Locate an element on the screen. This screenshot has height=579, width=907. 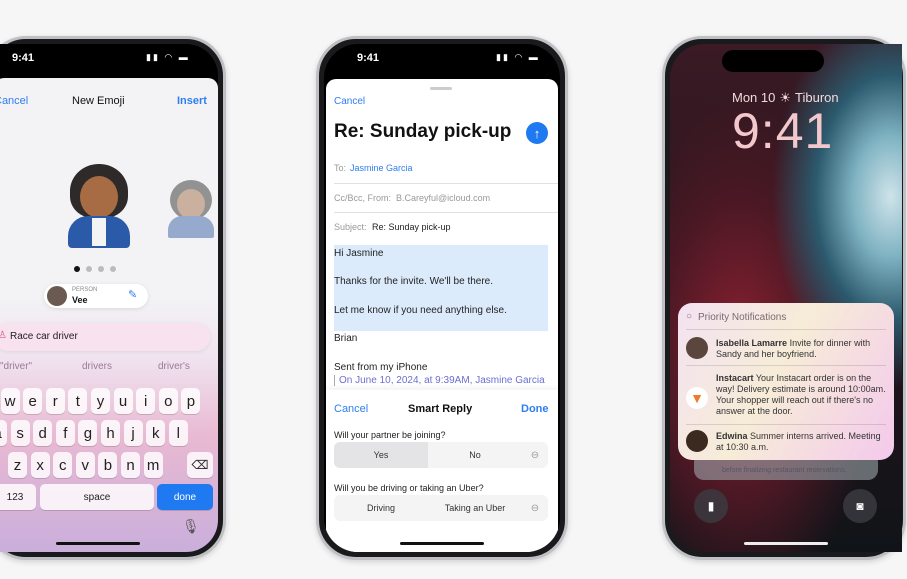
key-n: n is located at coordinates (130, 465).